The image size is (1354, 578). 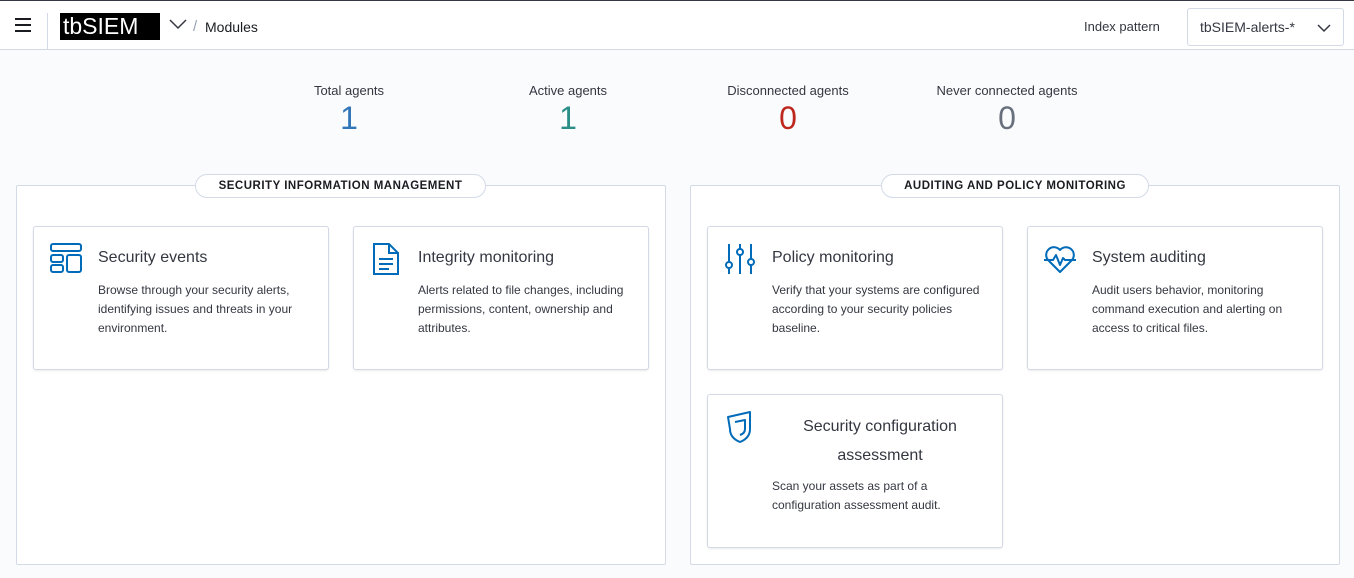 I want to click on menu-icon, so click(x=23, y=25).